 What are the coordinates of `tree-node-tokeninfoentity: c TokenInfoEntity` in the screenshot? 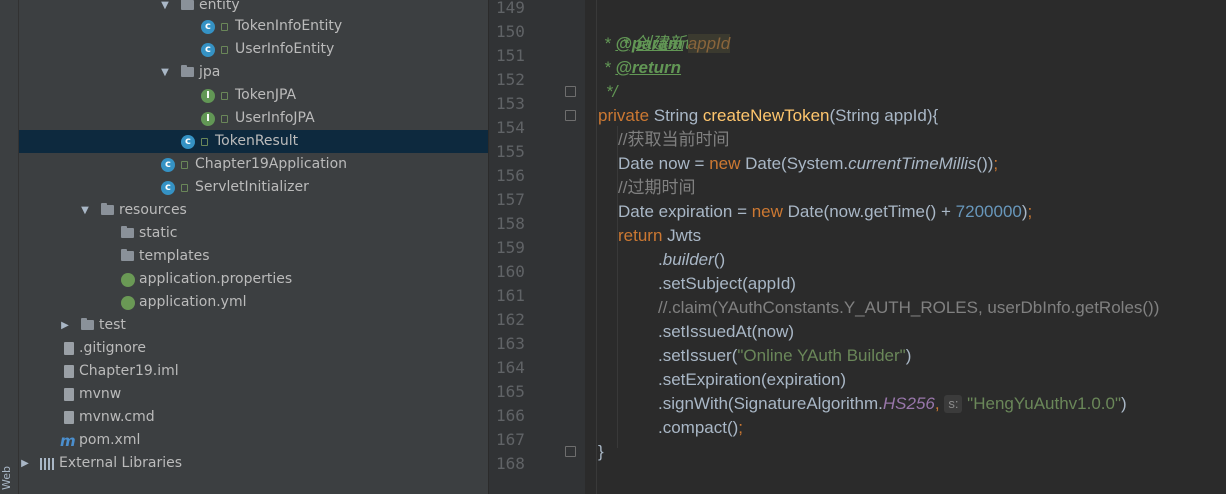 It's located at (253, 26).